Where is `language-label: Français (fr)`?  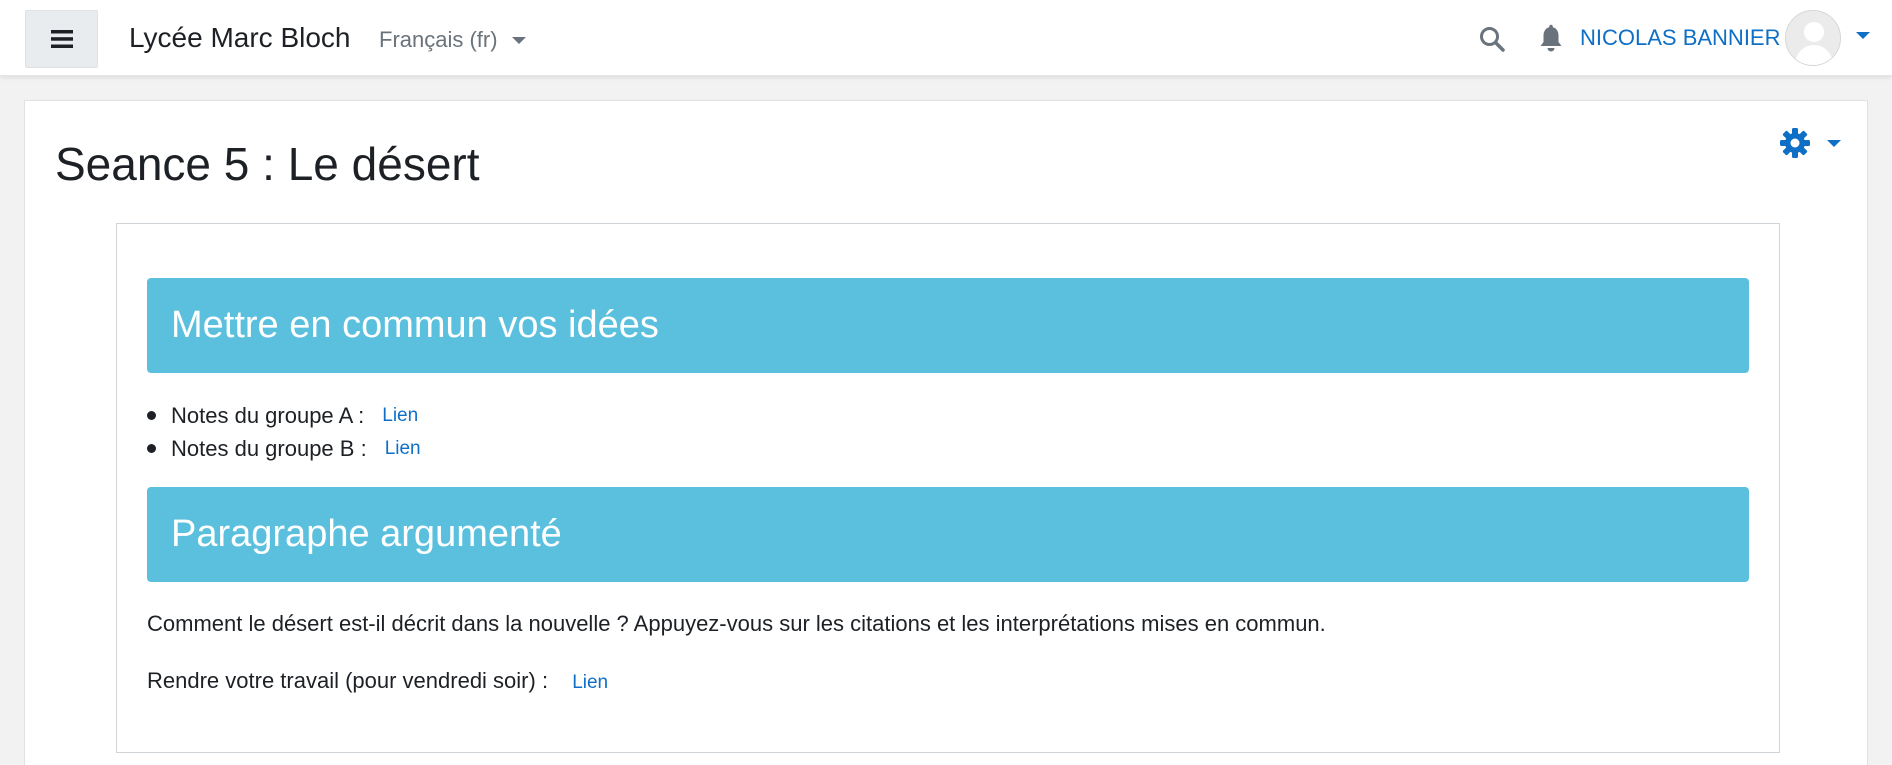 language-label: Français (fr) is located at coordinates (438, 39).